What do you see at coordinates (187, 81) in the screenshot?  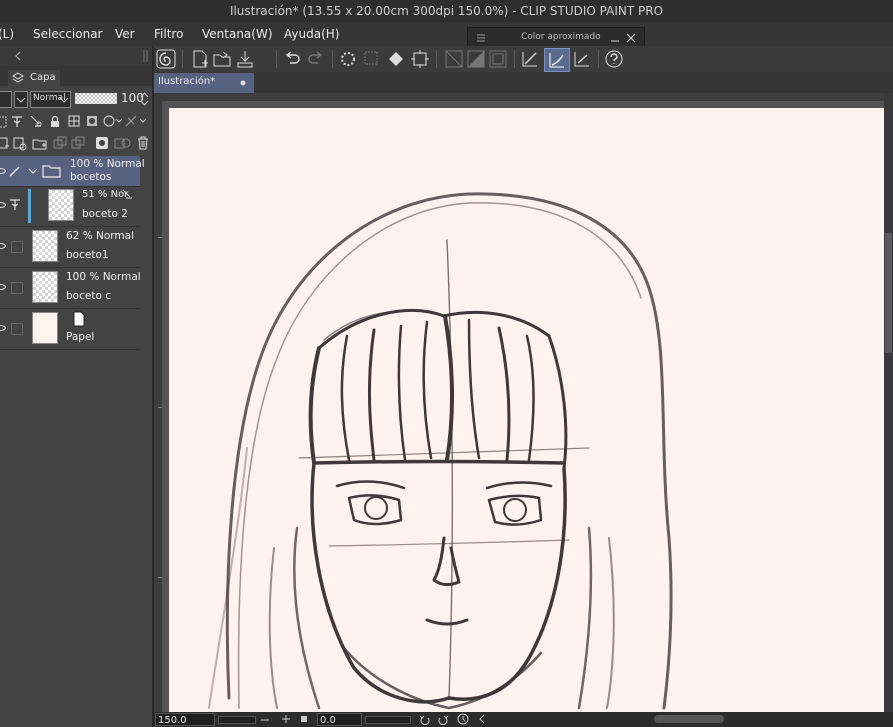 I see `document-tab-label: Ilustración*` at bounding box center [187, 81].